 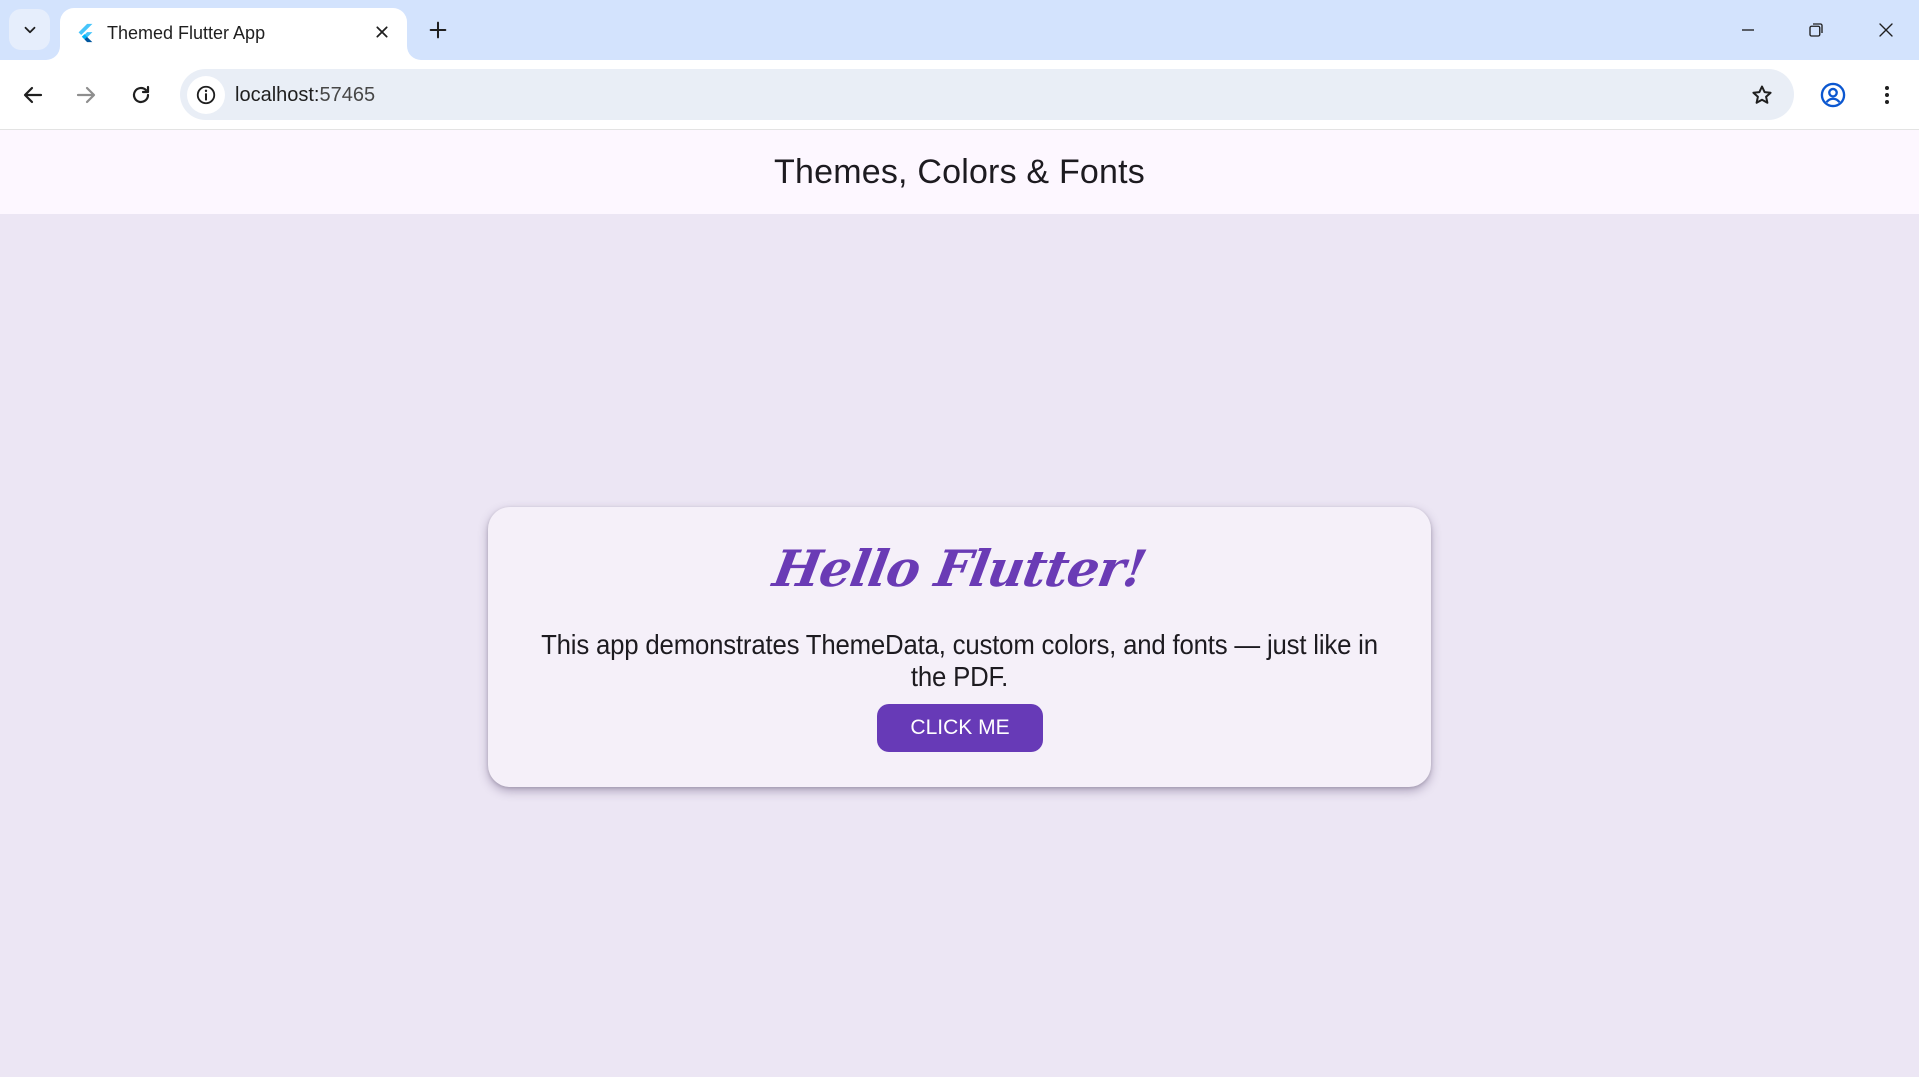 I want to click on reload-button, so click(x=141, y=95).